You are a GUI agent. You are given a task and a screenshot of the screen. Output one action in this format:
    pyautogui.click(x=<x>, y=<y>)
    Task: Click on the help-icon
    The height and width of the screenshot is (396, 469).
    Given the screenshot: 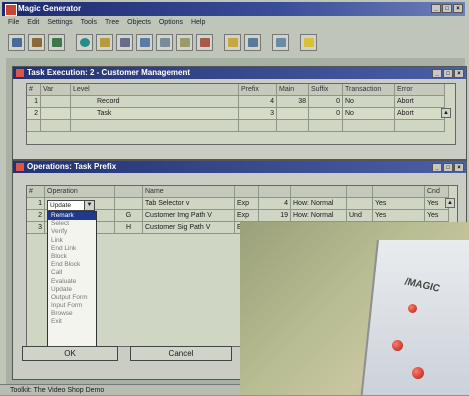 What is the action you would take?
    pyautogui.click(x=308, y=42)
    